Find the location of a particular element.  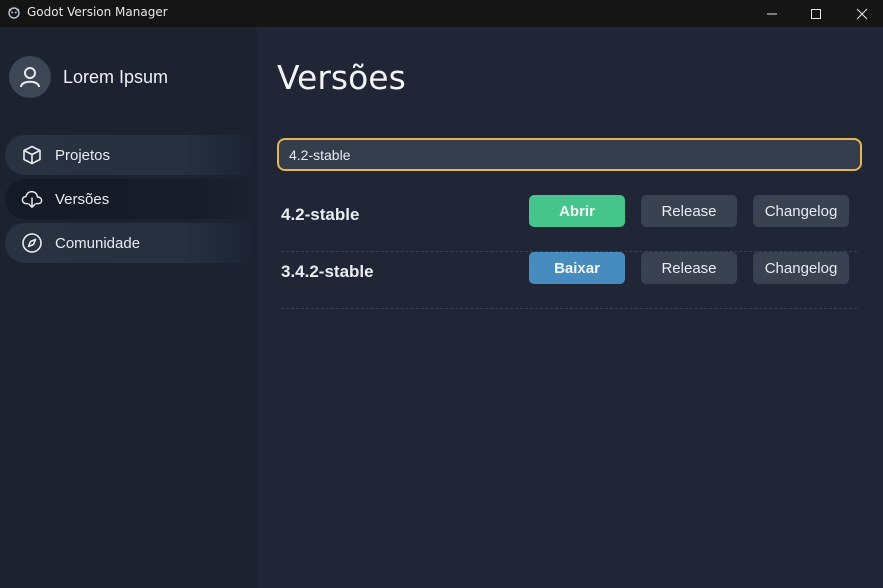

window-title: Godot Version Manager is located at coordinates (97, 12).